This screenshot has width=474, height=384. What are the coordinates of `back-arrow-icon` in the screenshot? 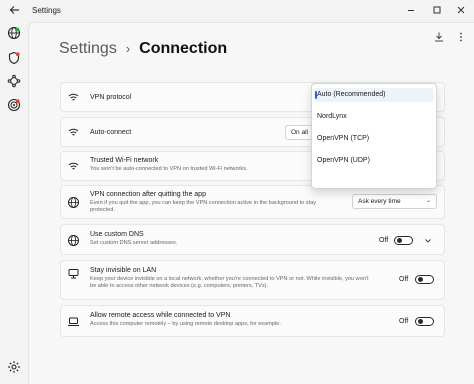 It's located at (15, 10).